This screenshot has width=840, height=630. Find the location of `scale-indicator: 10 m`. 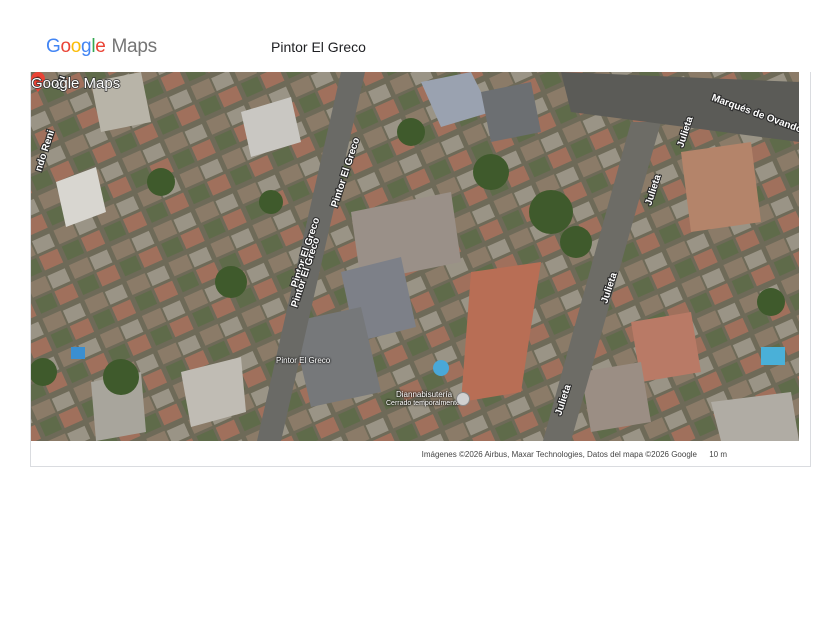

scale-indicator: 10 m is located at coordinates (718, 454).